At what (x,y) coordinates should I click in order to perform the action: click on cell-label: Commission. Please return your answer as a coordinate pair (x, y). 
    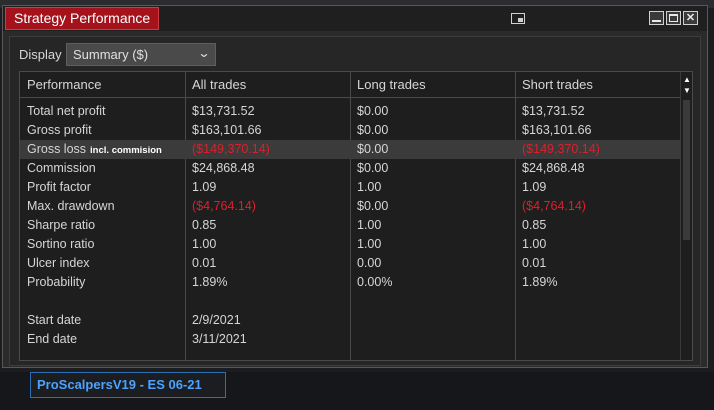
    Looking at the image, I should click on (61, 168).